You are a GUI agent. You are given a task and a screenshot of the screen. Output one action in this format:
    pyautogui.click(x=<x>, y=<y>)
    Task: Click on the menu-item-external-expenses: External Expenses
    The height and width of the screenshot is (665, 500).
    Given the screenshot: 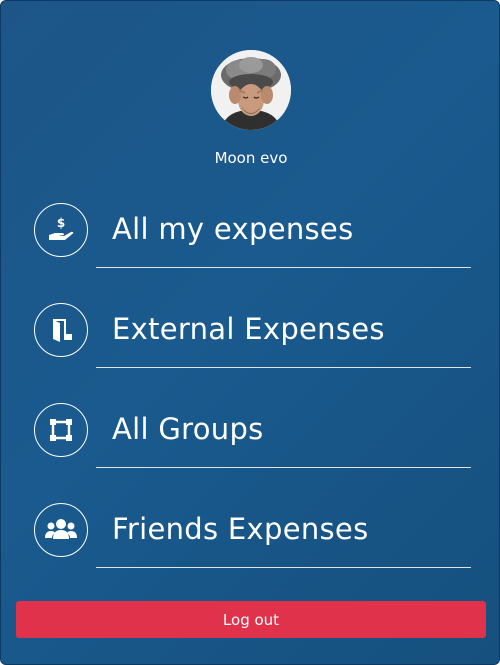 What is the action you would take?
    pyautogui.click(x=251, y=338)
    